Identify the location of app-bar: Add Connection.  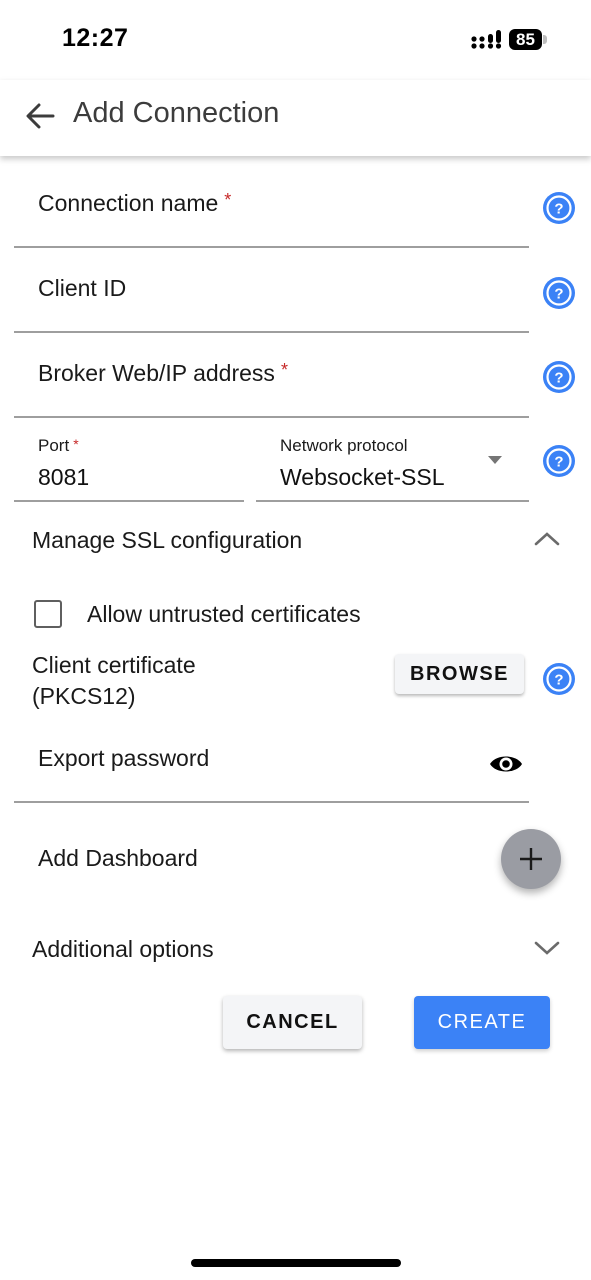
(295, 118).